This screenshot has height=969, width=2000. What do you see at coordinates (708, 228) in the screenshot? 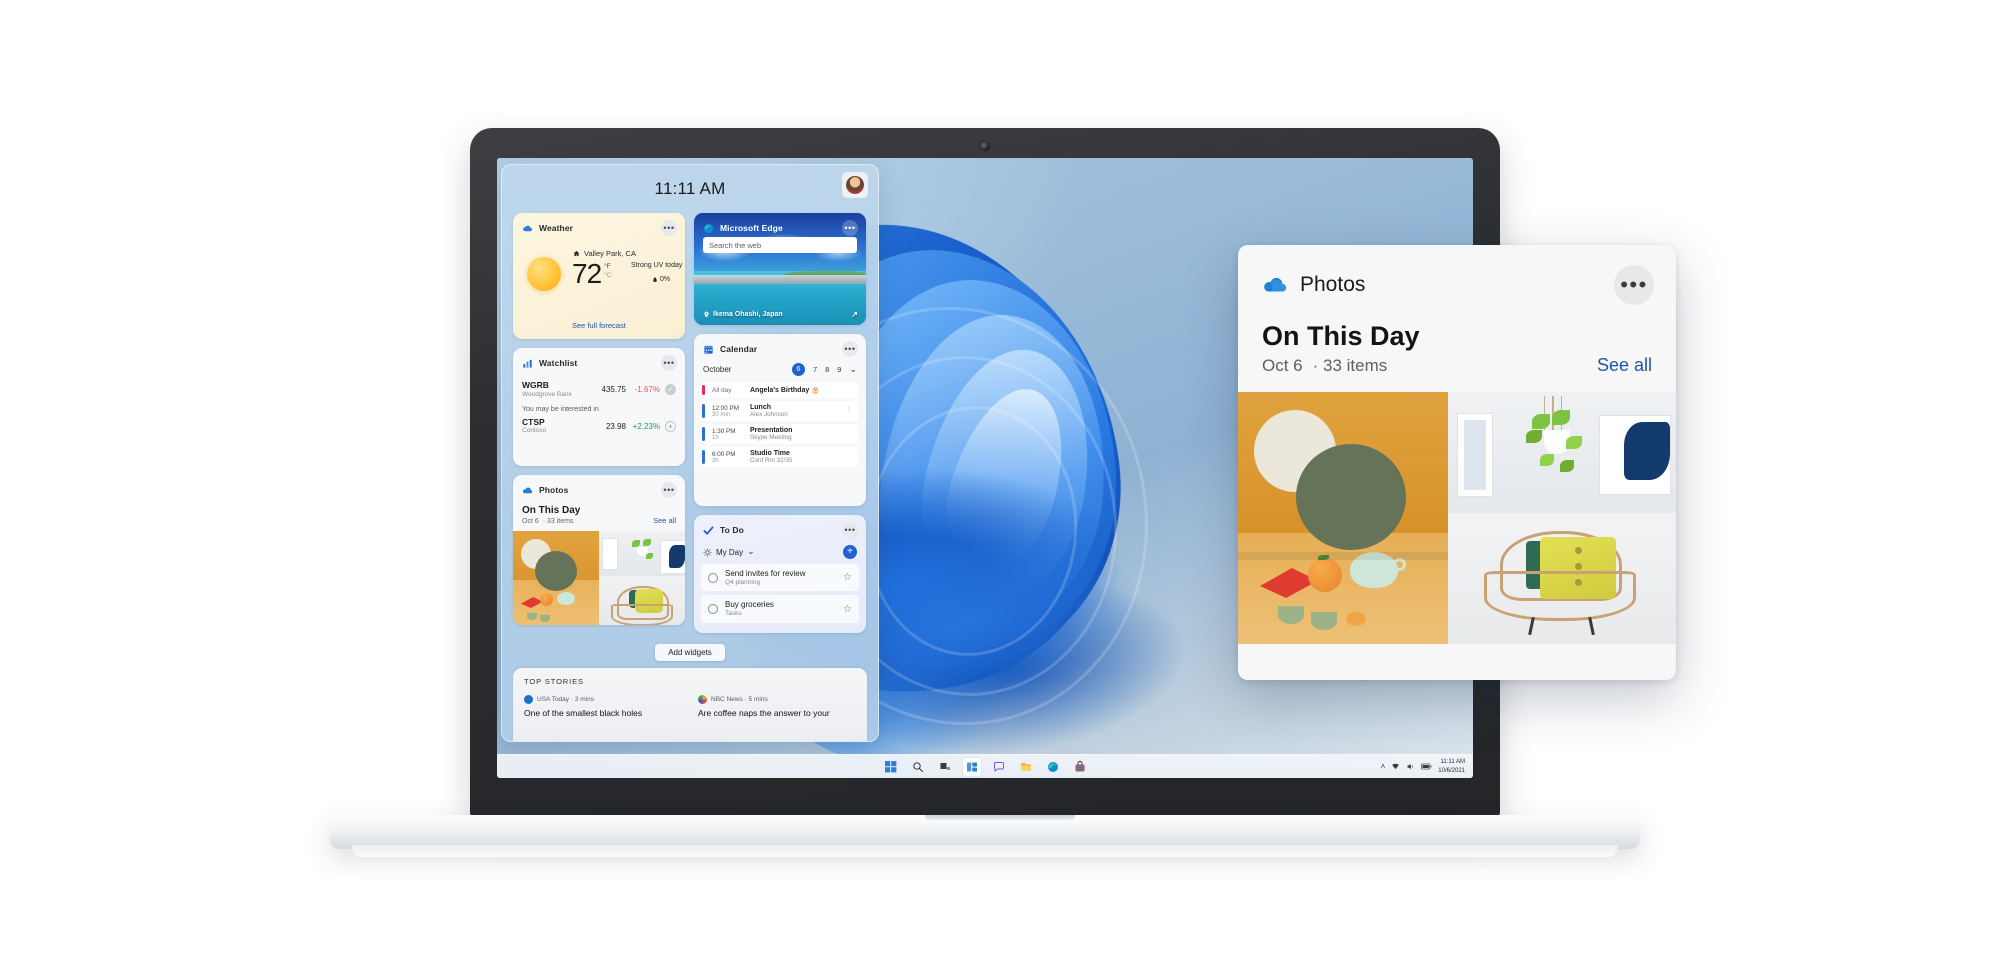
I see `edge-icon` at bounding box center [708, 228].